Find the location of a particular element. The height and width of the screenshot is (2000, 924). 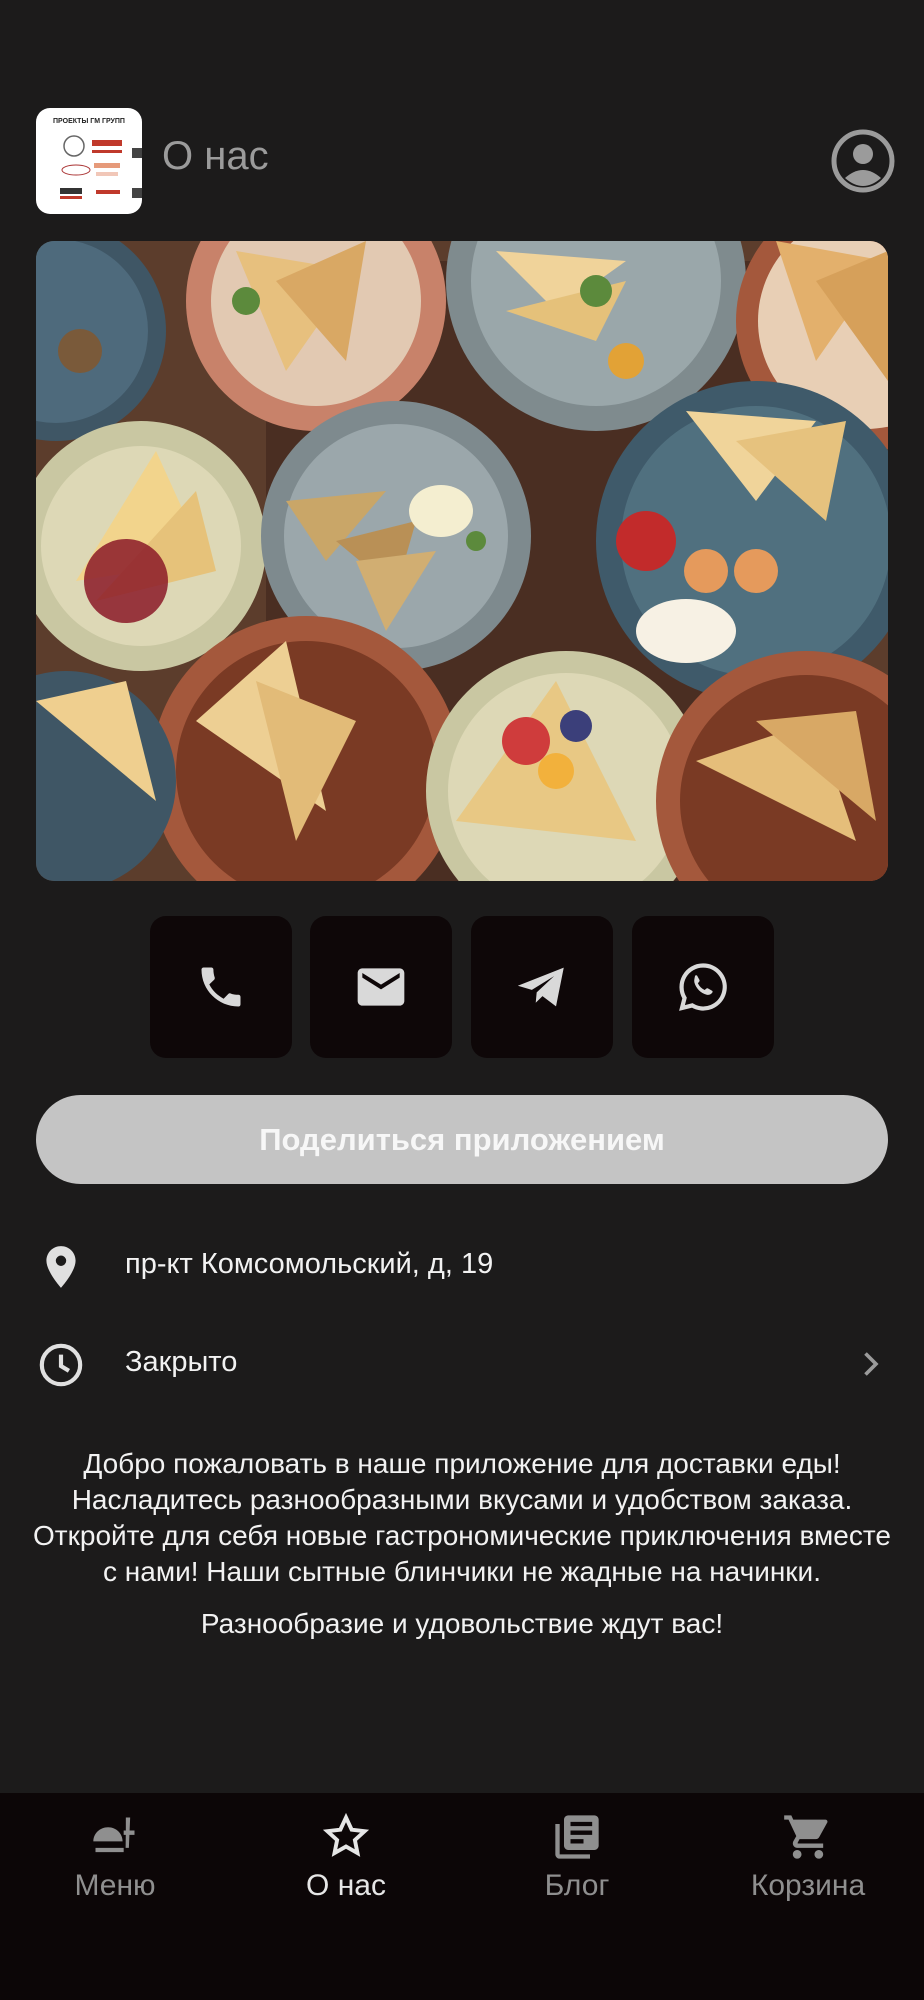

bottom-navigation: Меню О нас Блог Корзина is located at coordinates (462, 1896).